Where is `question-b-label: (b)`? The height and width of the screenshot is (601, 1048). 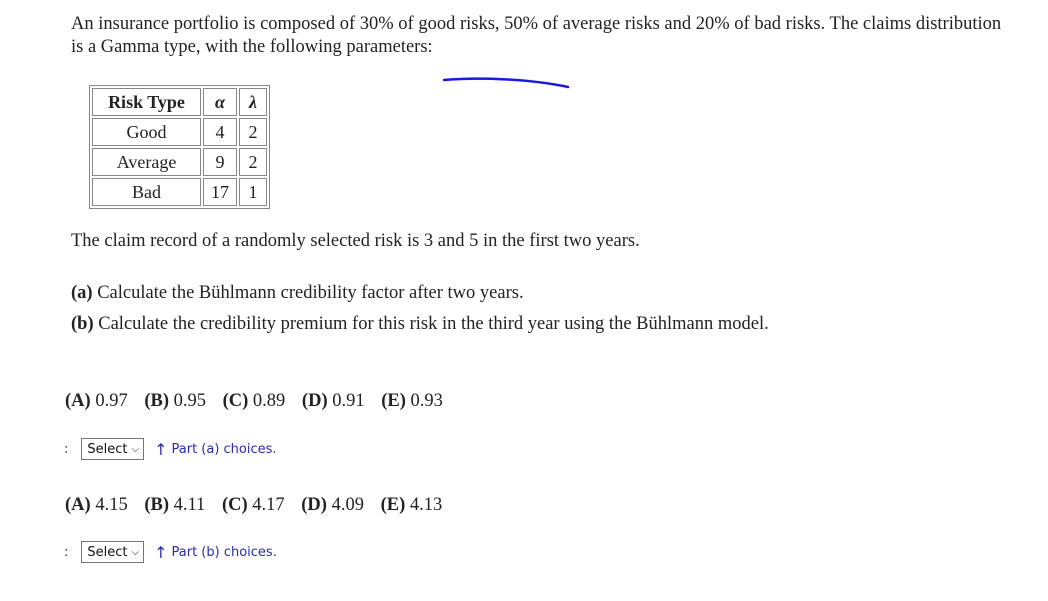
question-b-label: (b) is located at coordinates (82, 324).